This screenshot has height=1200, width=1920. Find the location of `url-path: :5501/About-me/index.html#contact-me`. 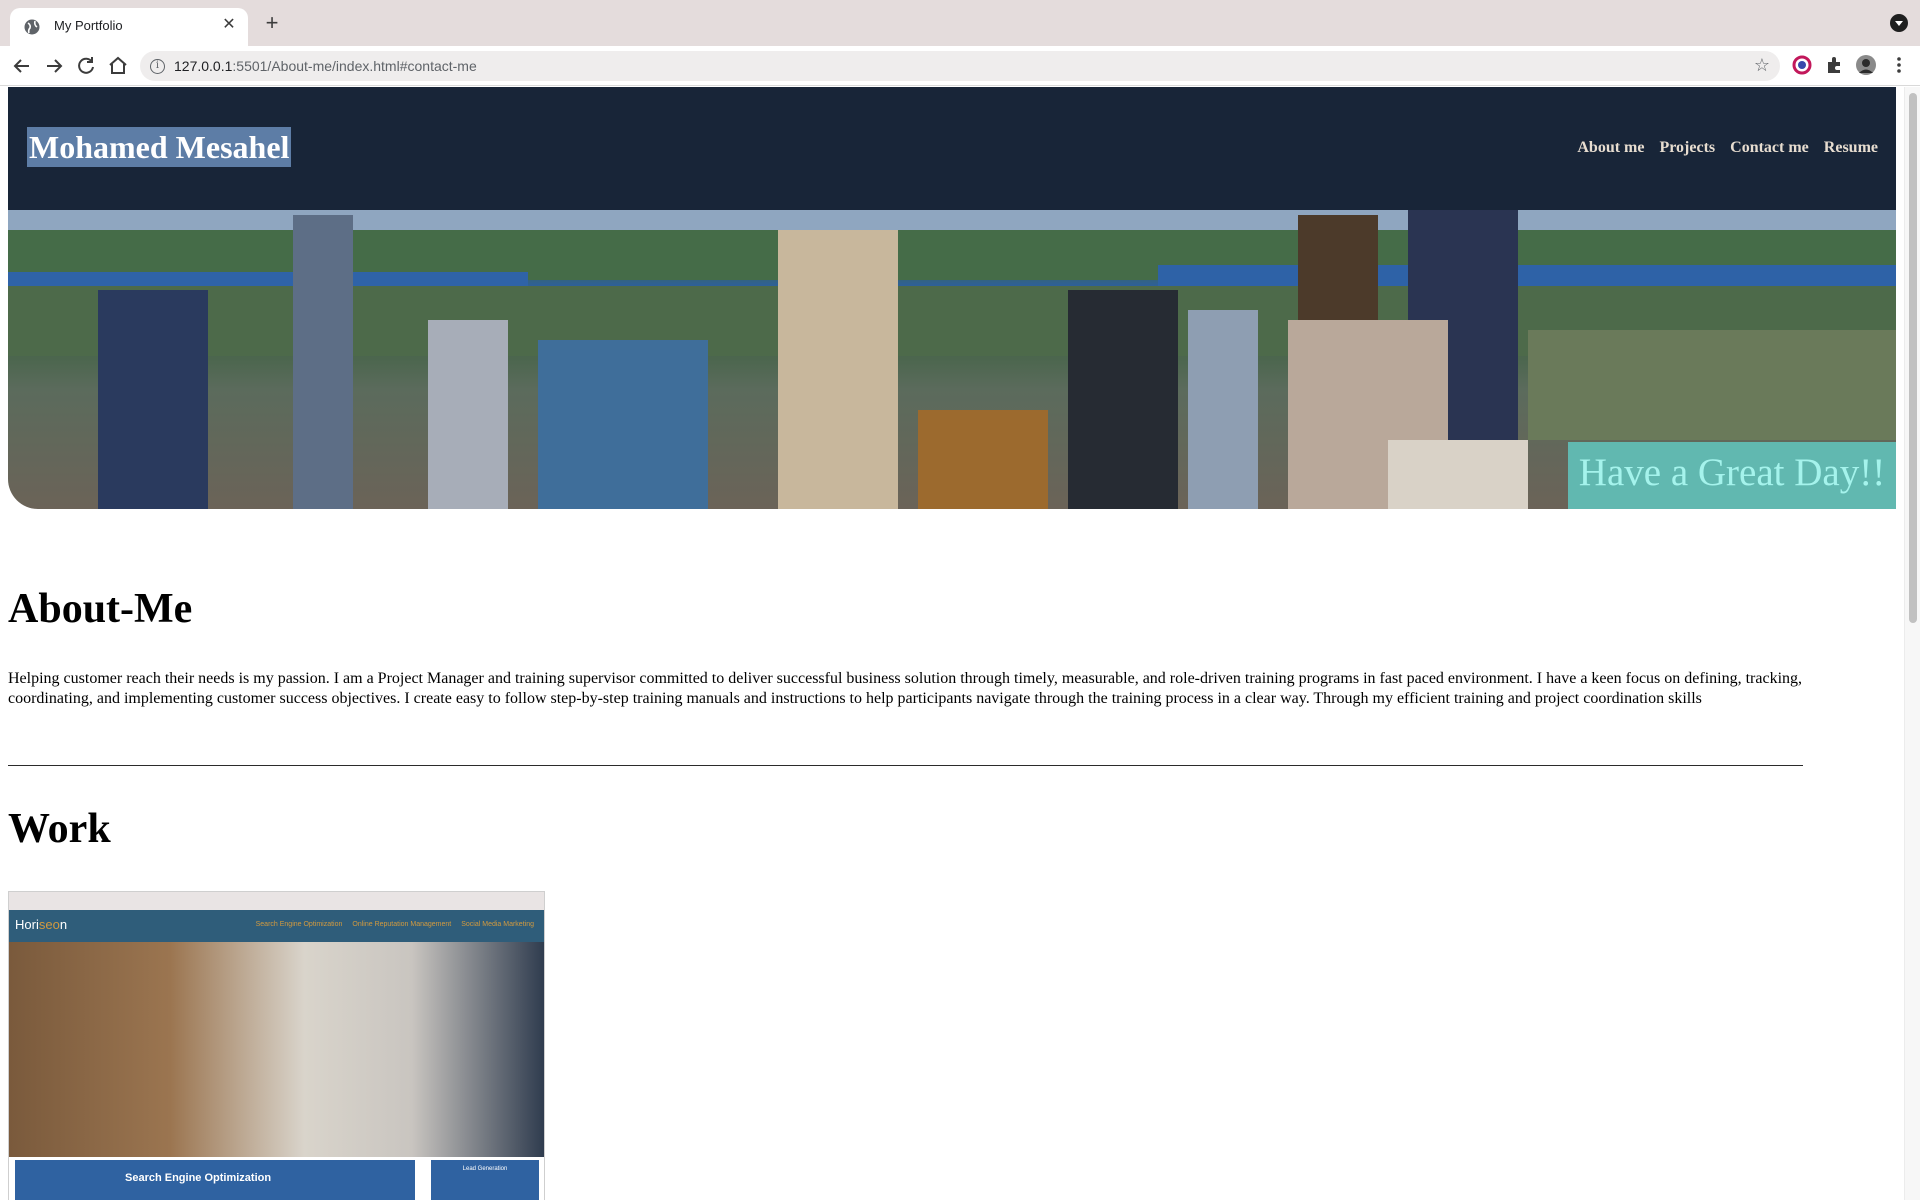

url-path: :5501/About-me/index.html#contact-me is located at coordinates (354, 66).